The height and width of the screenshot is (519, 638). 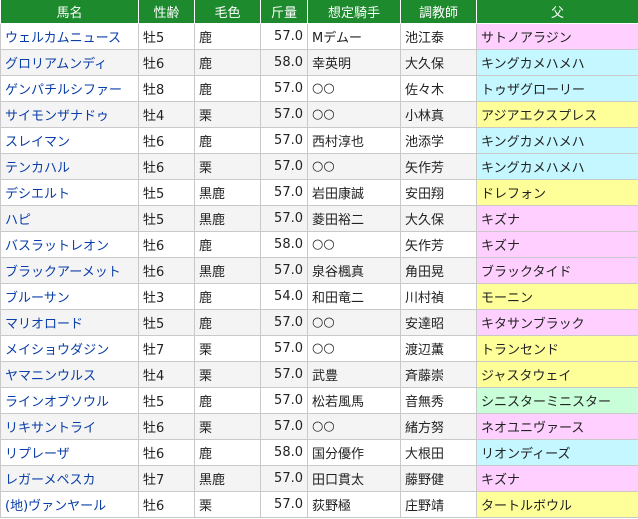 I want to click on horse-name-cell: デシエルト, so click(x=69, y=192).